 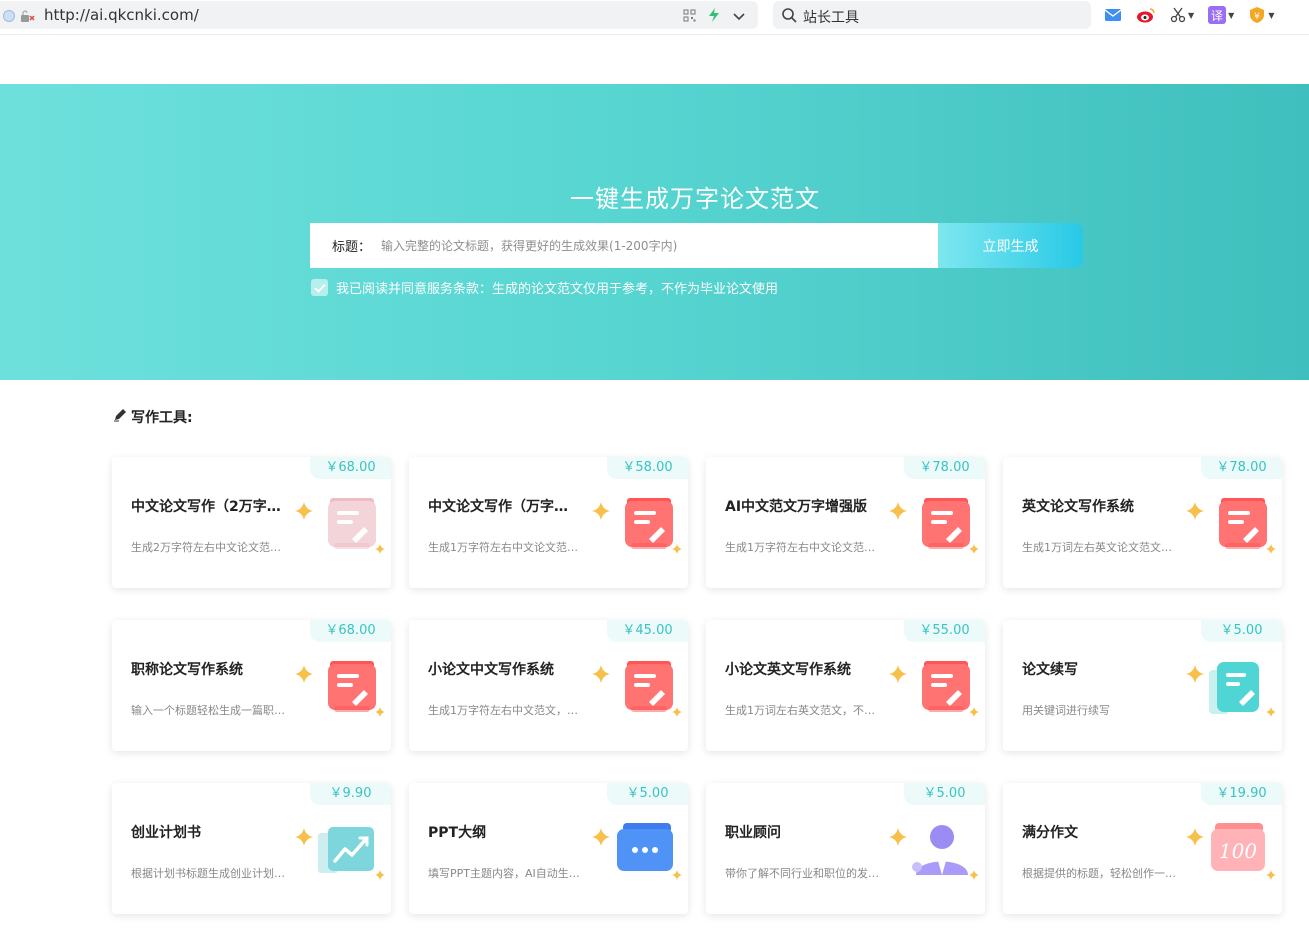 I want to click on check-icon, so click(x=319, y=288).